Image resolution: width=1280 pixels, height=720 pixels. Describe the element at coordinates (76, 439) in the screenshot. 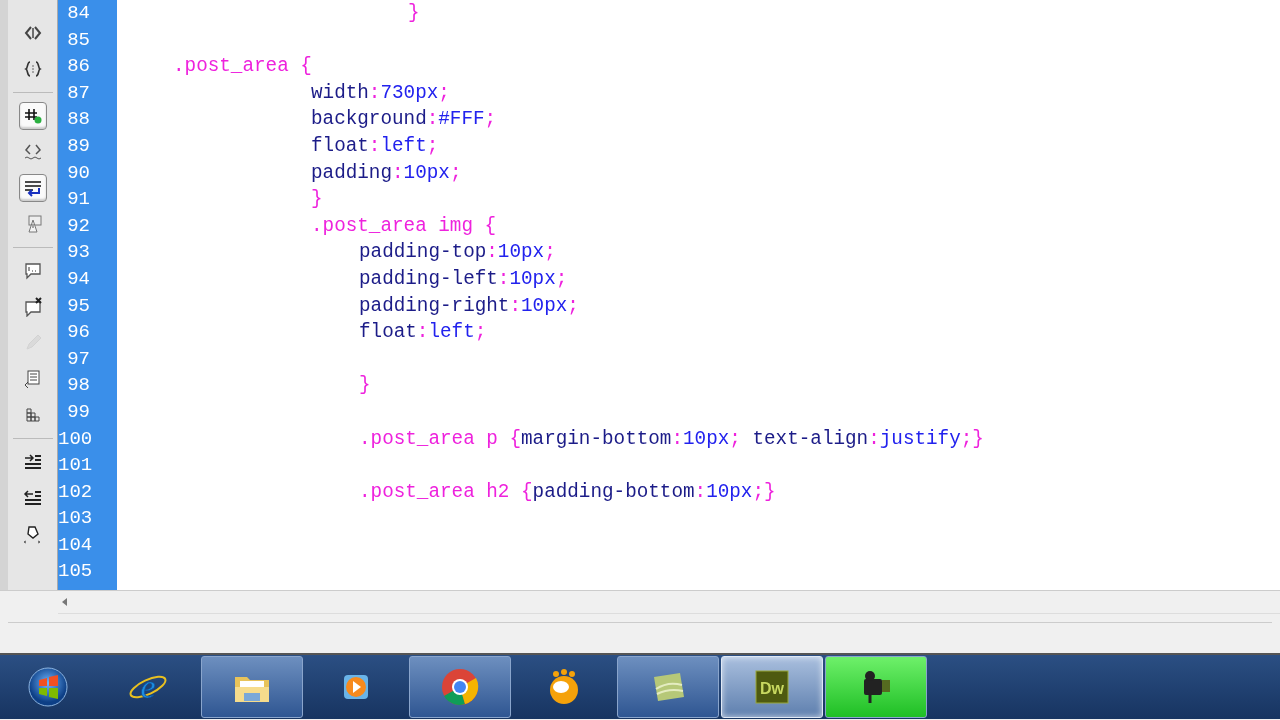

I see `line-number: 100` at that location.